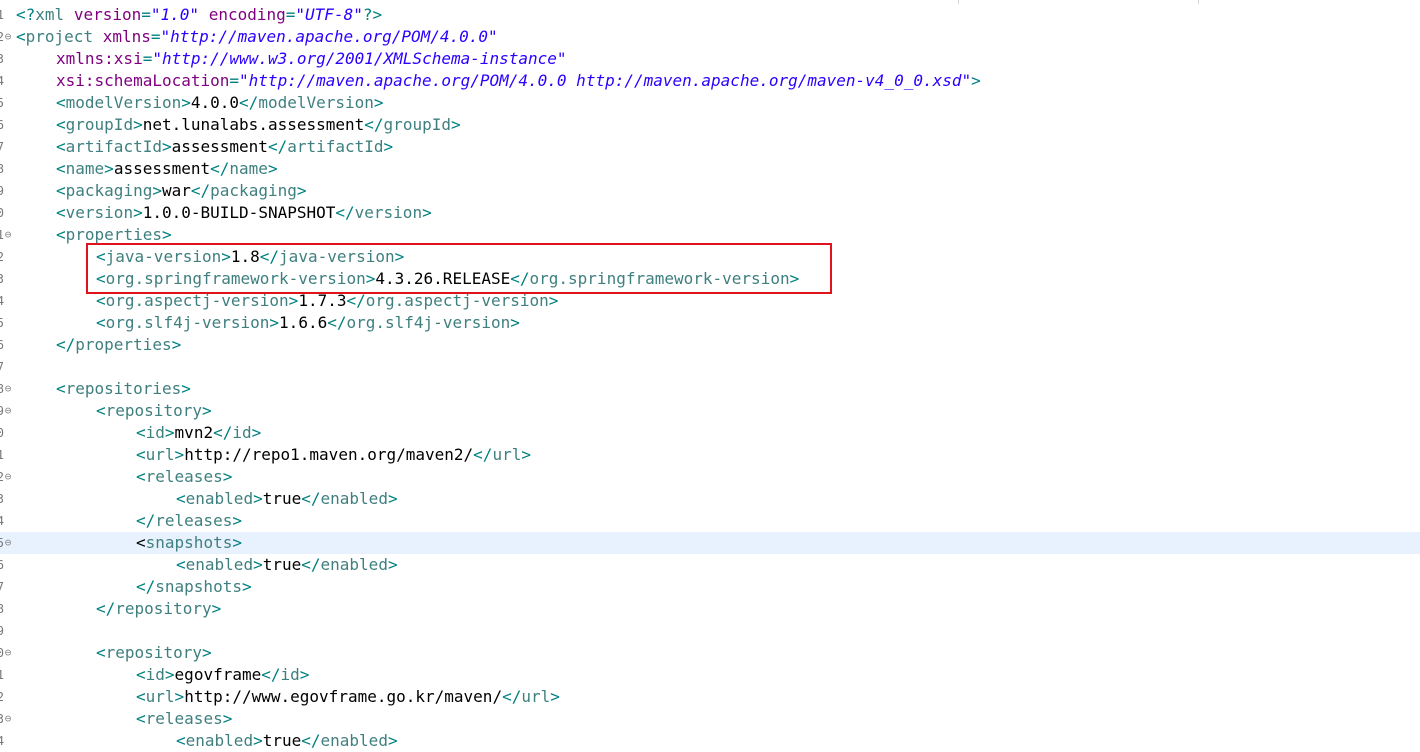  I want to click on code-line: 2 ⊖ <releases>, so click(710, 477).